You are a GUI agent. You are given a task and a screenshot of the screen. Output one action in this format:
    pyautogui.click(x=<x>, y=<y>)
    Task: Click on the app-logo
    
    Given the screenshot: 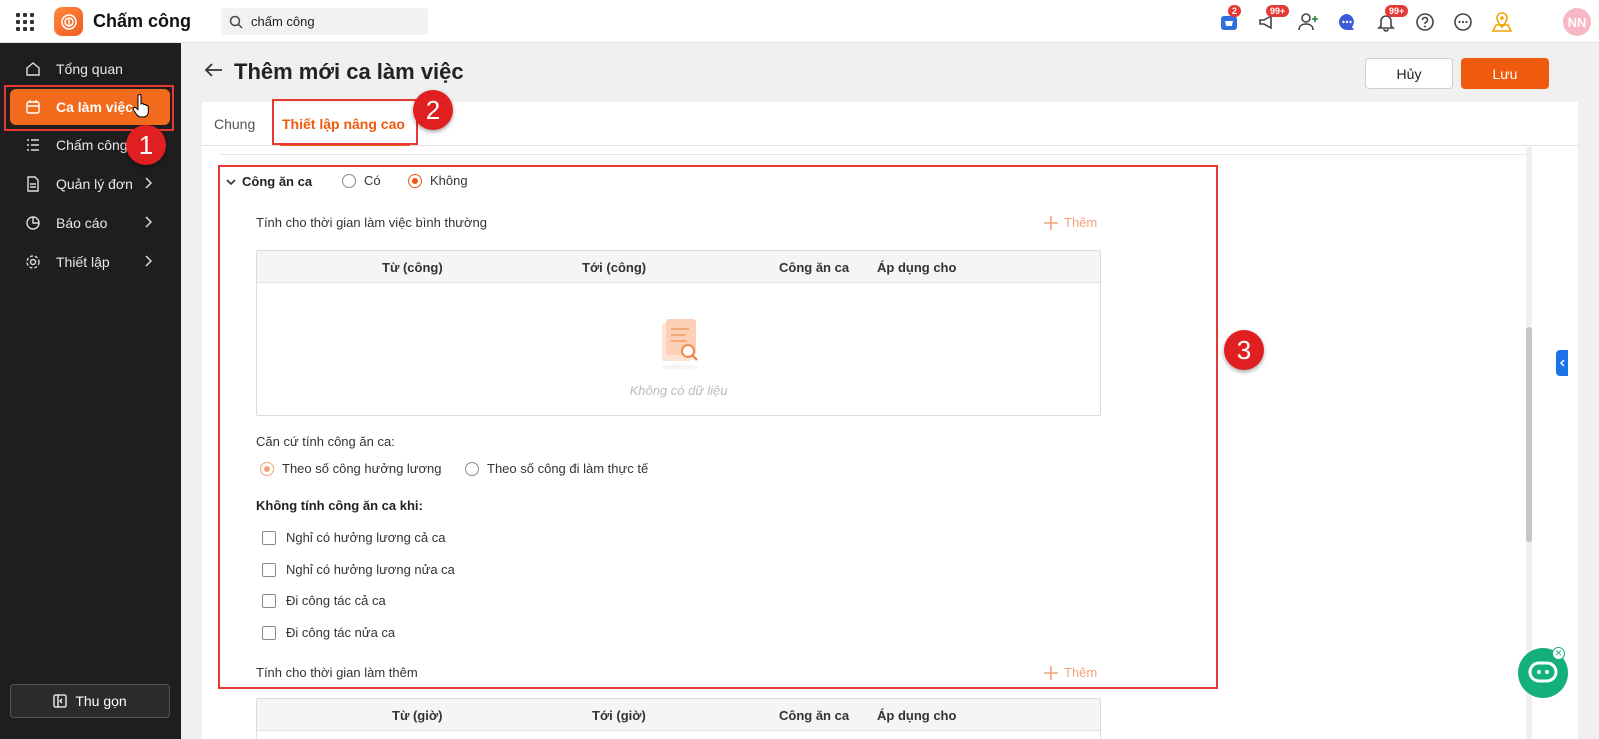 What is the action you would take?
    pyautogui.click(x=68, y=21)
    